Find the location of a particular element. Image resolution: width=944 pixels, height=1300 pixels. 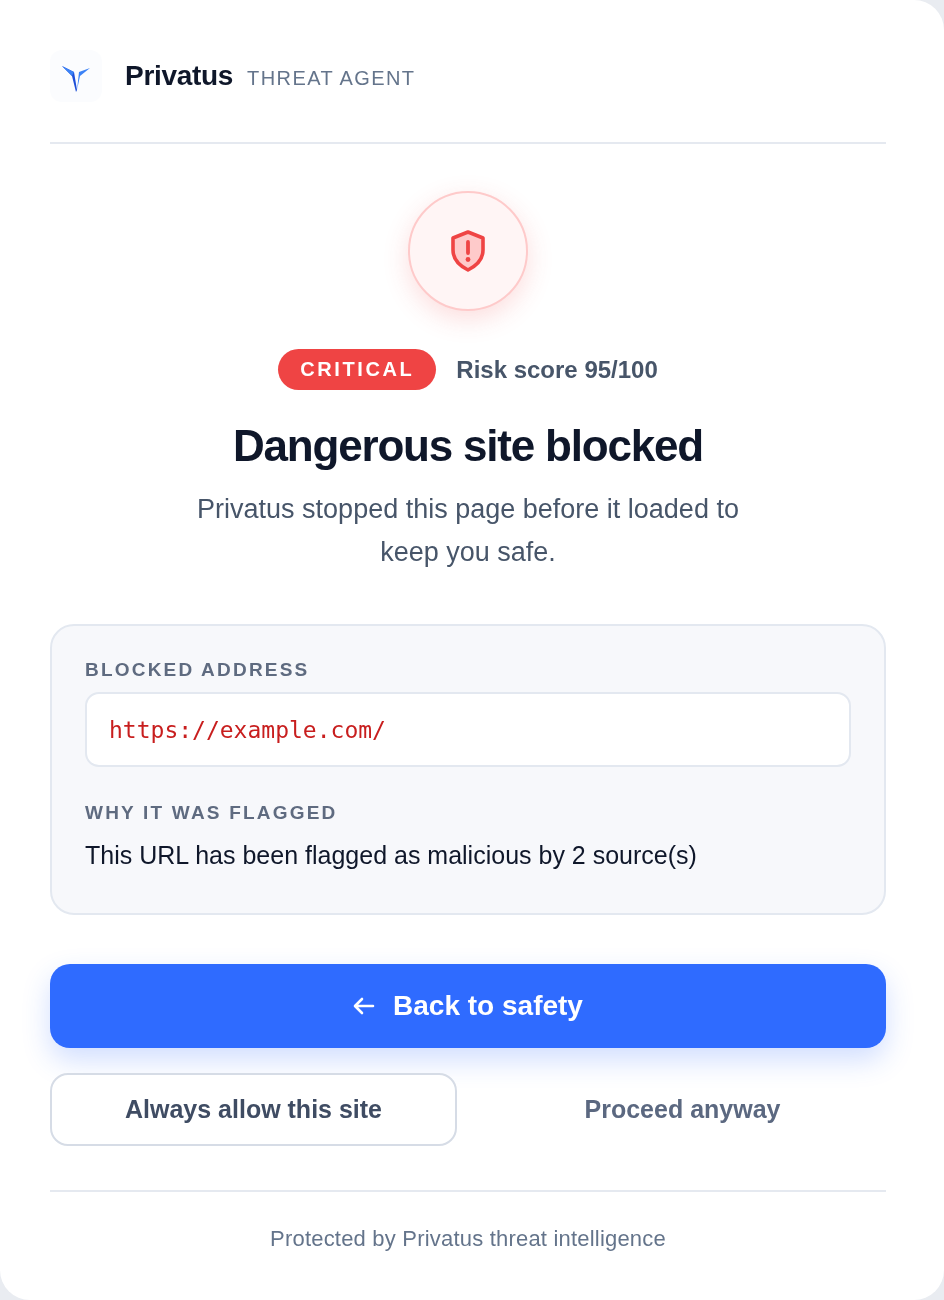

reason-text: This URL has been flagged as malicious by 2 source(s) is located at coordinates (391, 855).